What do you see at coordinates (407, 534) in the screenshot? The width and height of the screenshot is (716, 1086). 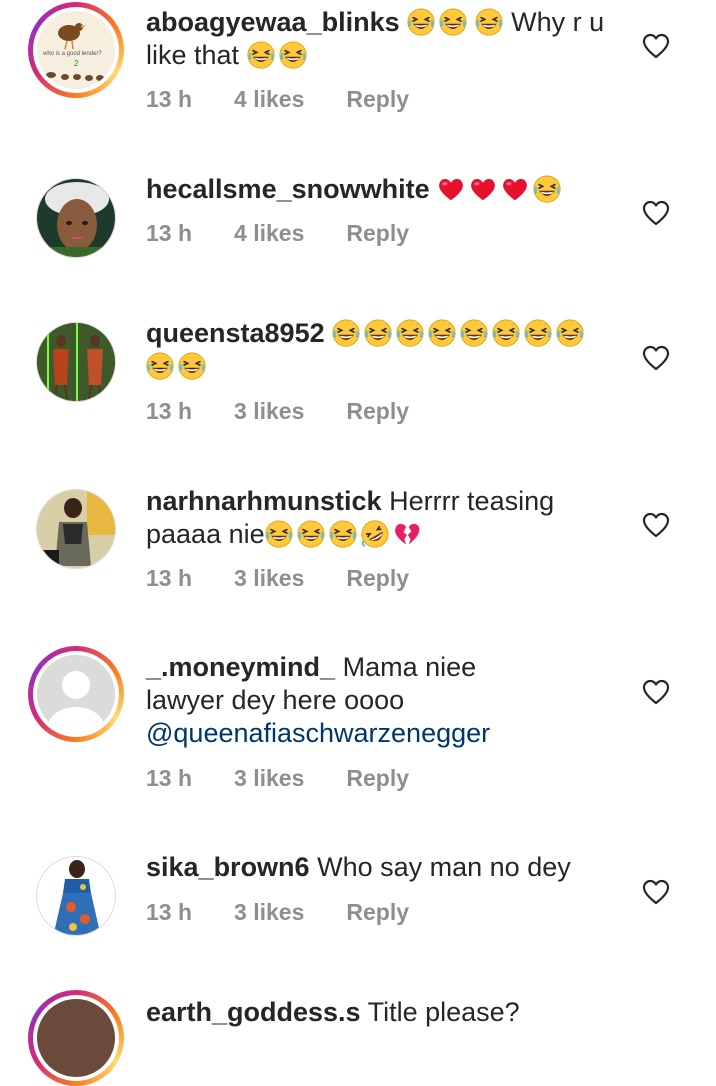 I see `broken-heart-emoji-icon` at bounding box center [407, 534].